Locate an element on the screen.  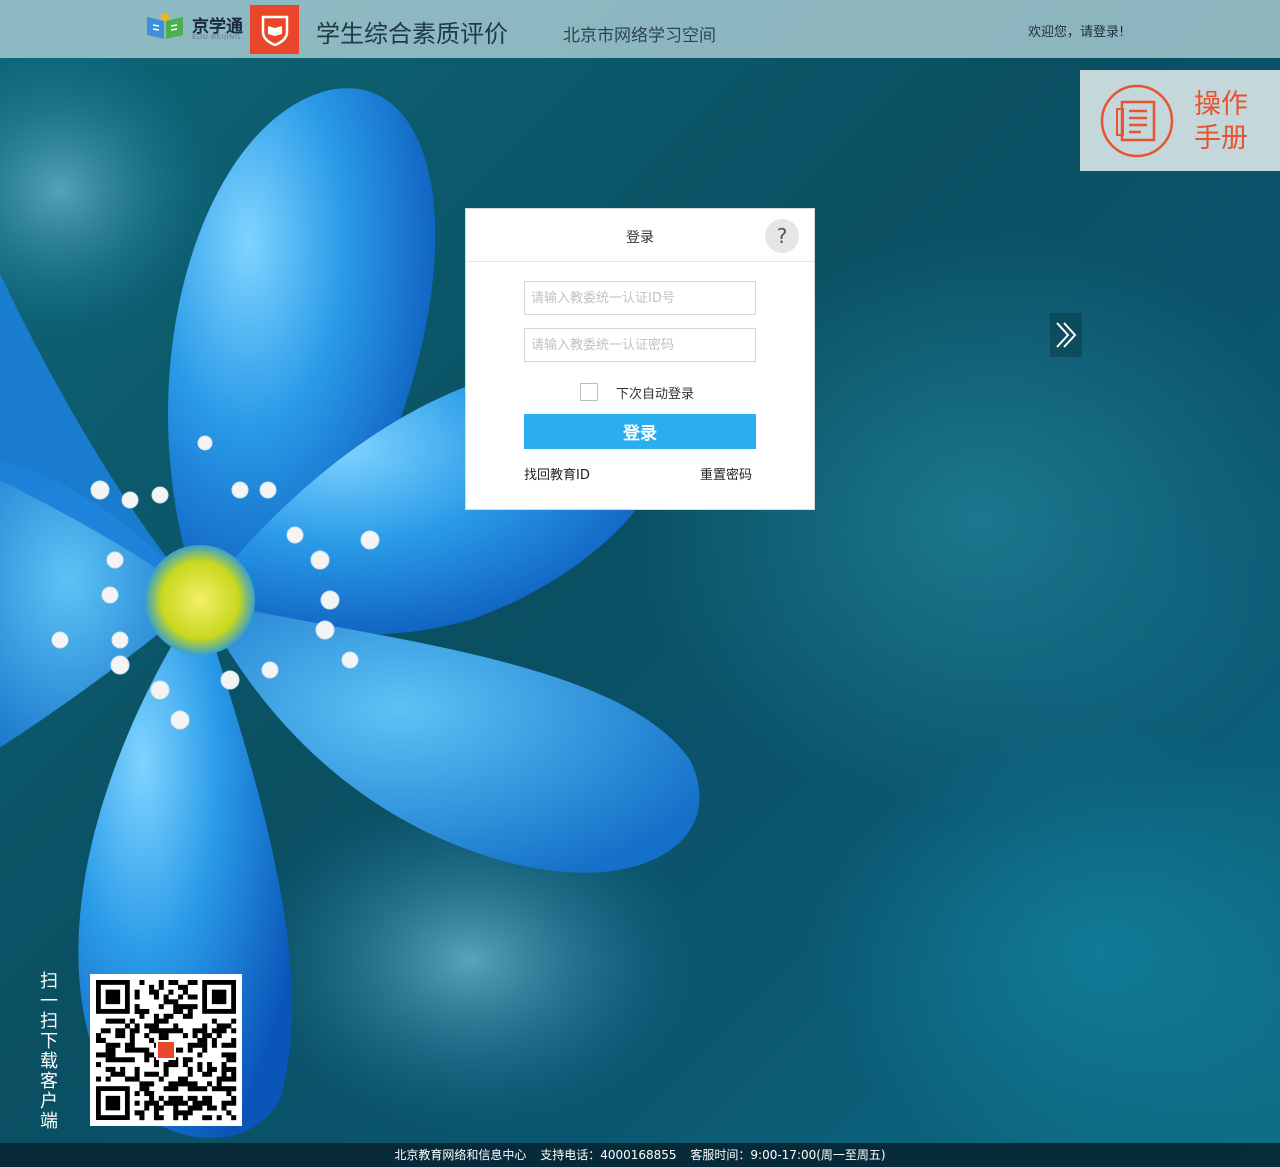
remember-login-checkbox is located at coordinates (589, 392).